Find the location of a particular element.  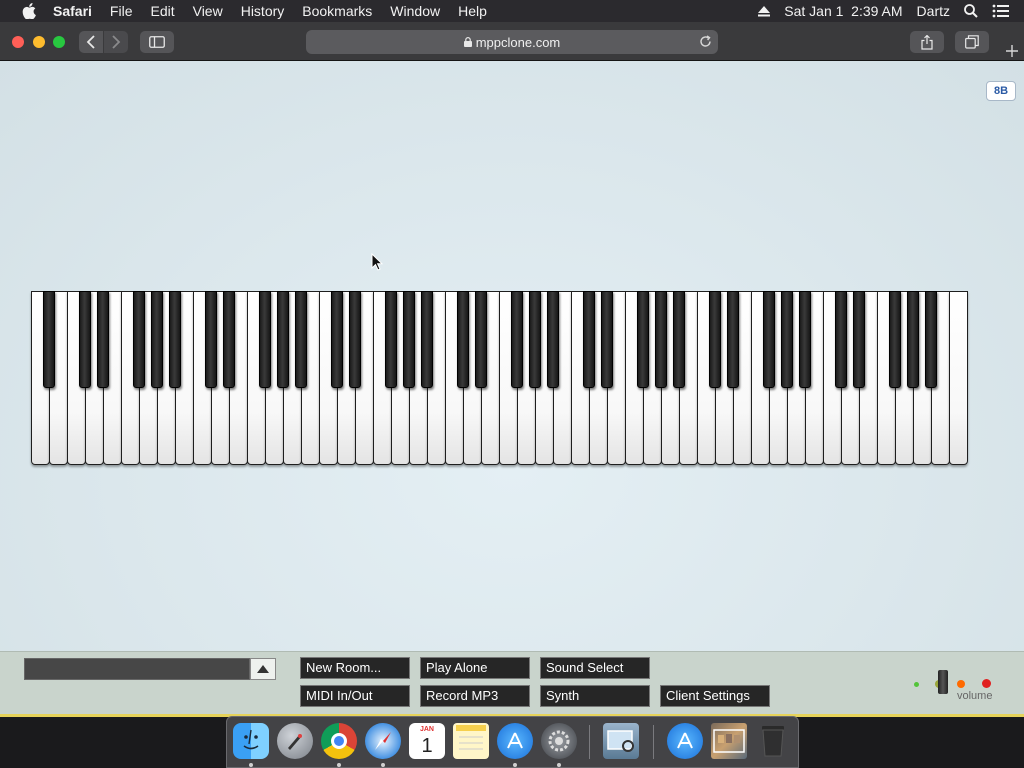

finder-icon is located at coordinates (251, 741).